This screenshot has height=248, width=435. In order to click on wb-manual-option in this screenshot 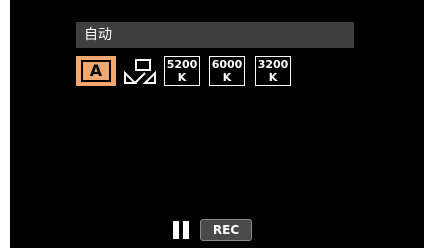, I will do `click(140, 71)`.